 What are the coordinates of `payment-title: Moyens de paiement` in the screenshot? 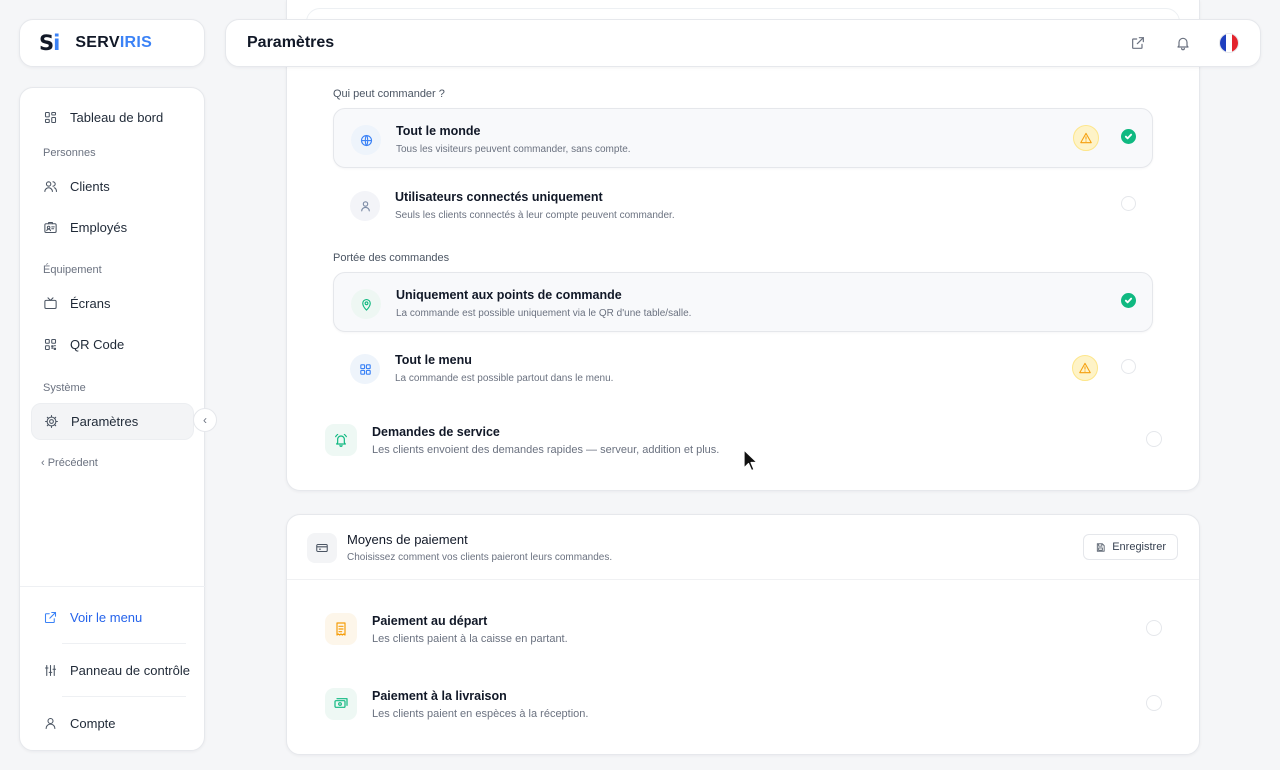 It's located at (407, 539).